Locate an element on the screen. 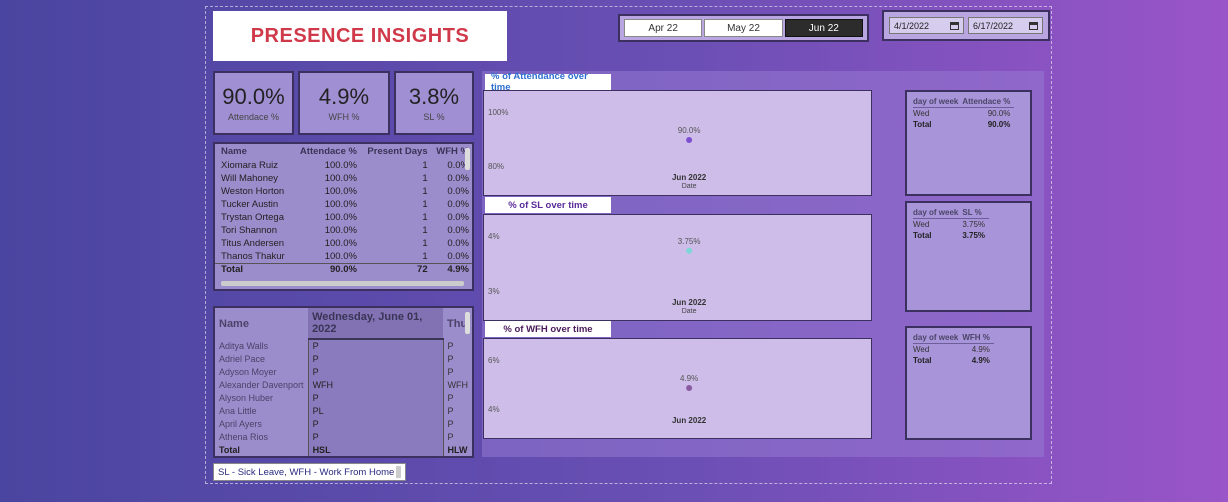  data-label: 3.75% is located at coordinates (689, 241).